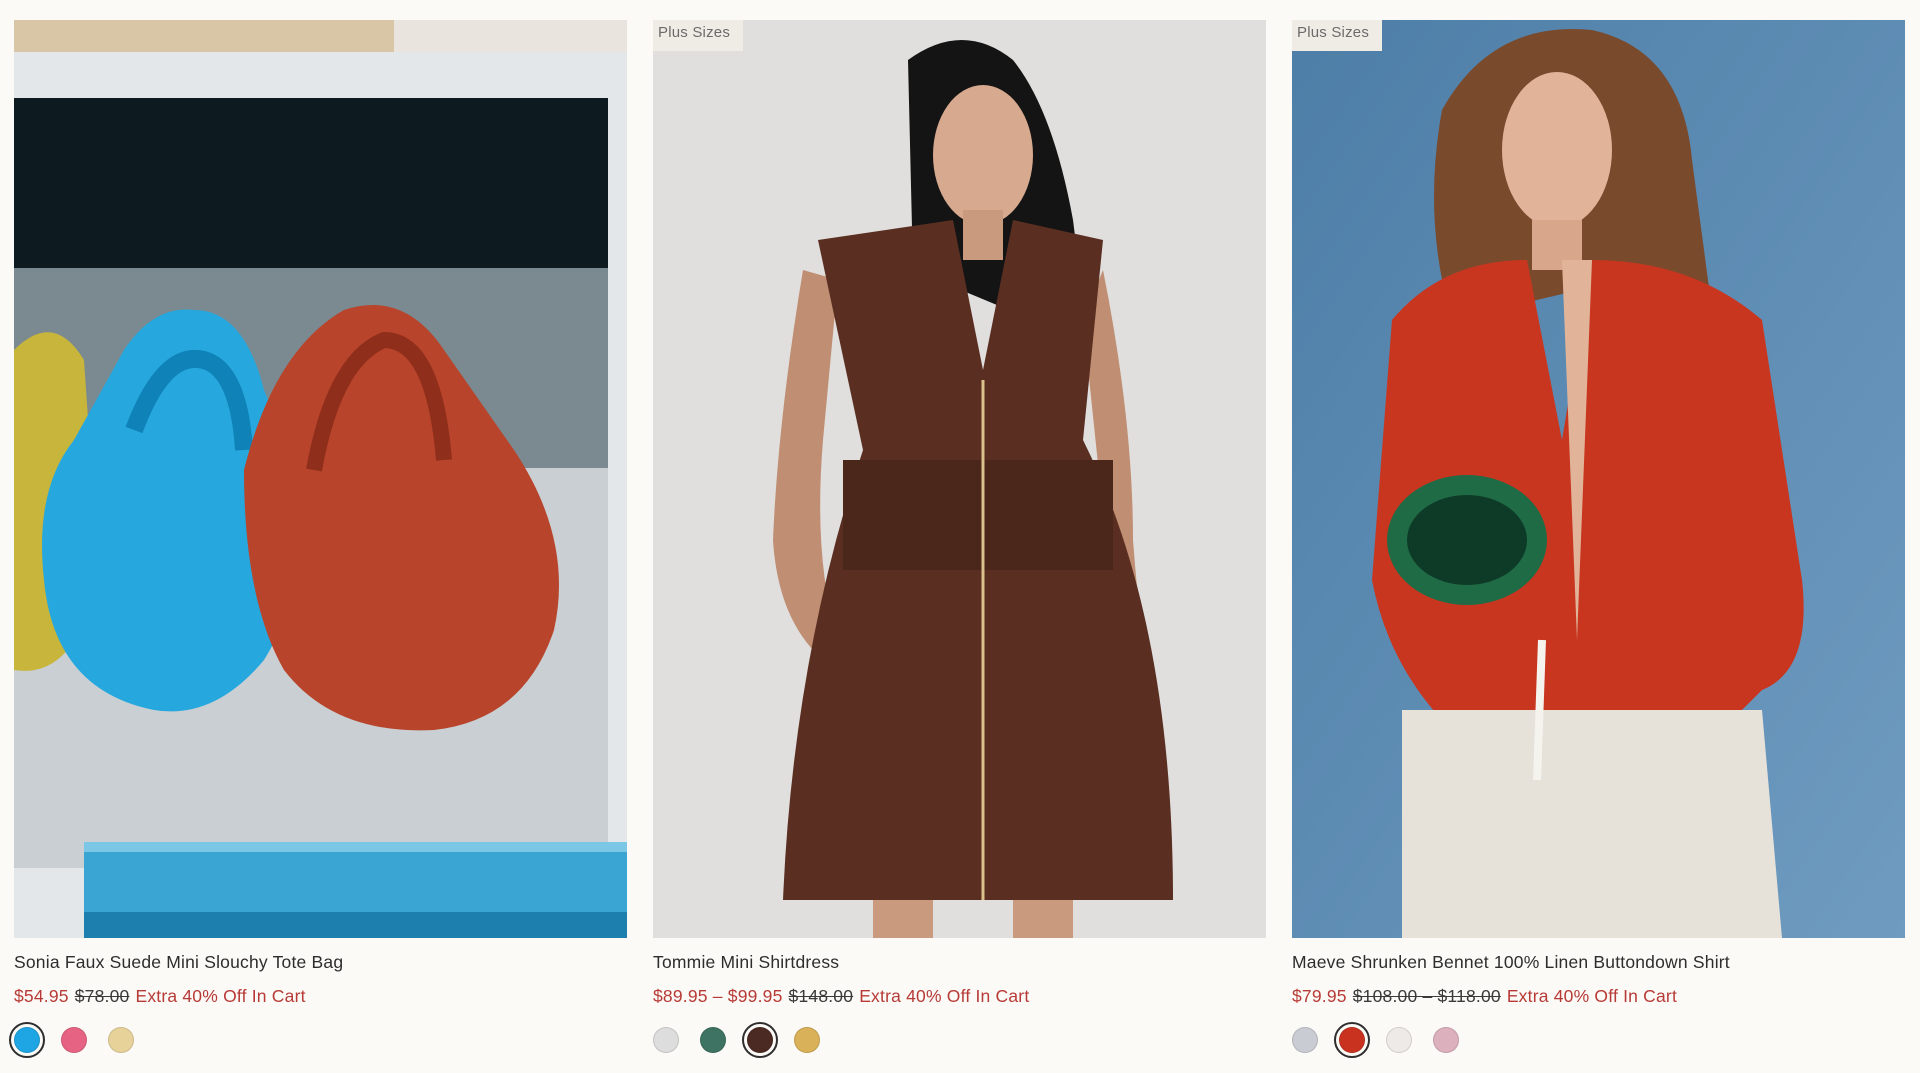  Describe the element at coordinates (1305, 1040) in the screenshot. I see `color-swatch-grey` at that location.